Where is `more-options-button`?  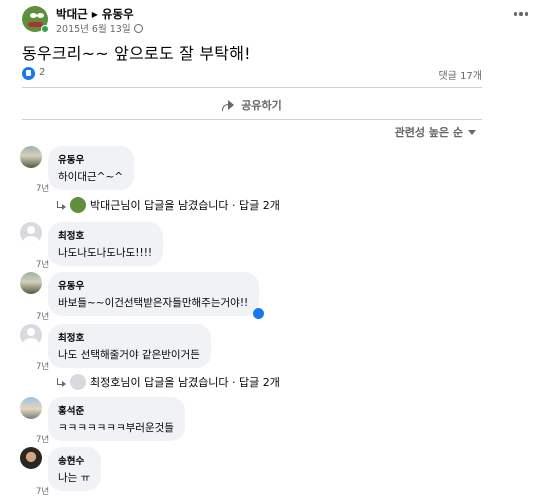 more-options-button is located at coordinates (520, 14).